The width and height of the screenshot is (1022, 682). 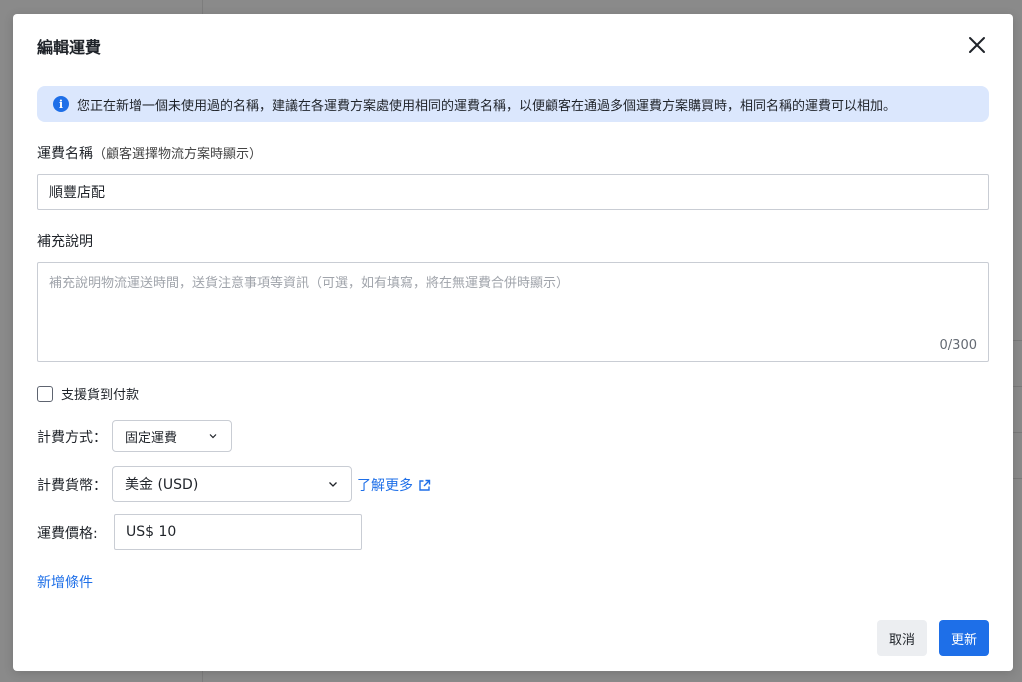 What do you see at coordinates (309, 283) in the screenshot?
I see `description-placeholder: 補充說明物流運送時間，送貨注意事項等資訊（可選，如有填寫，將在無運費合併時顯示）` at bounding box center [309, 283].